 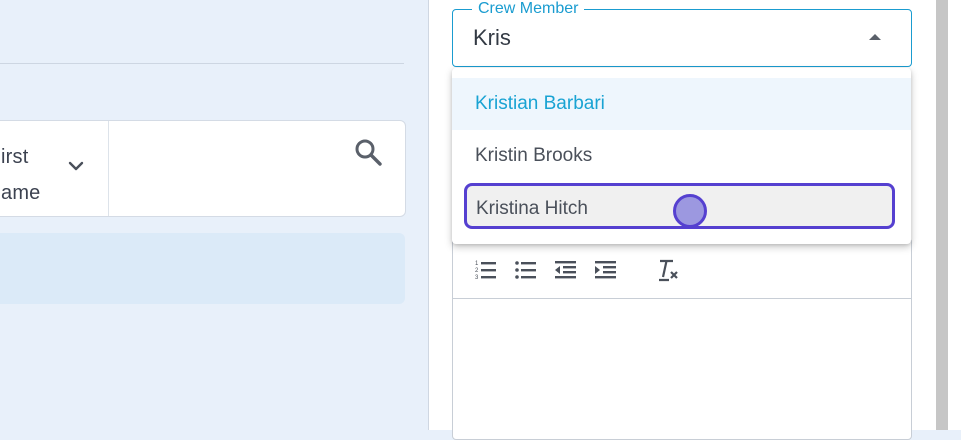 I want to click on ordered-list-icon: 1 2 3, so click(x=486, y=270).